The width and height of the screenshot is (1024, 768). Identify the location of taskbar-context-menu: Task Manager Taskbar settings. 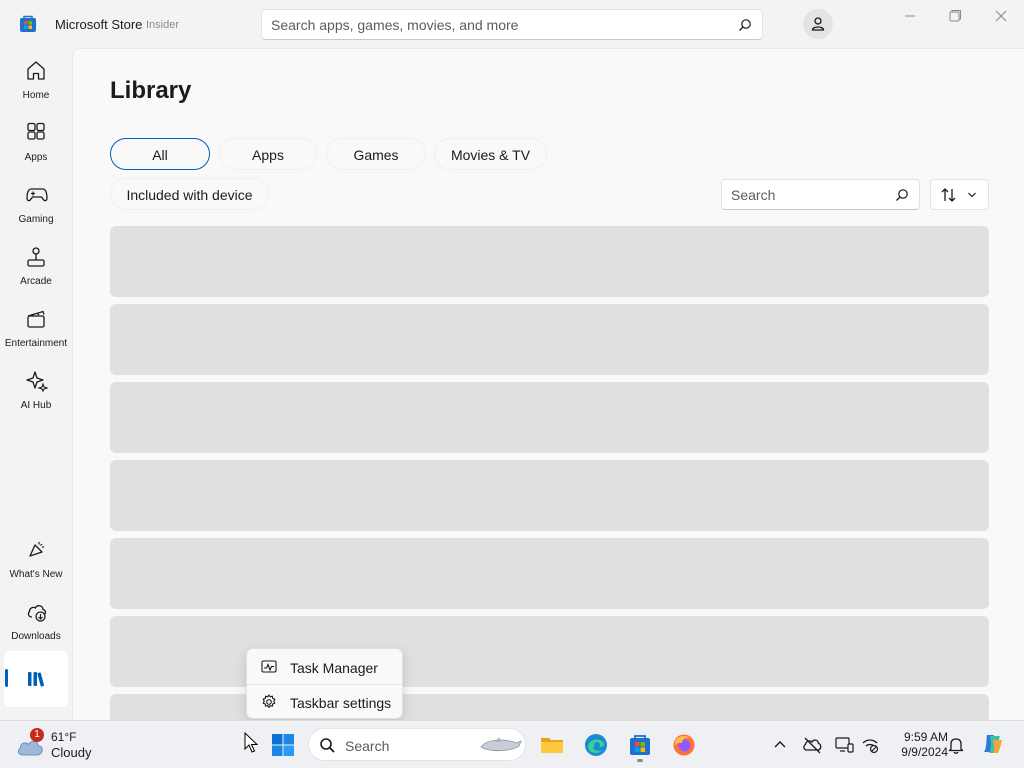
(324, 683).